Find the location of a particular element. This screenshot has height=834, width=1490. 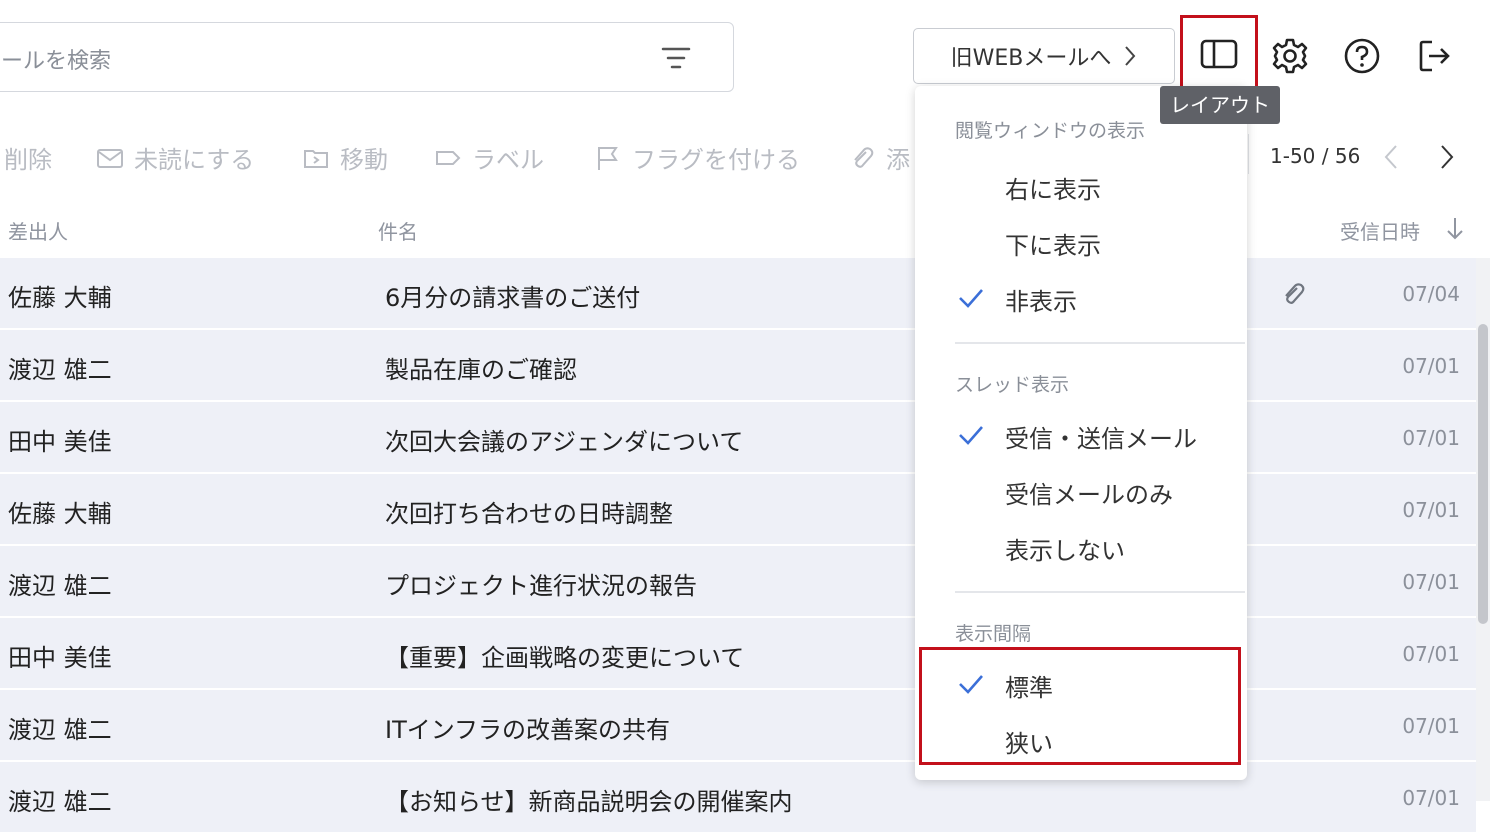

label-label: ラベル is located at coordinates (508, 160).